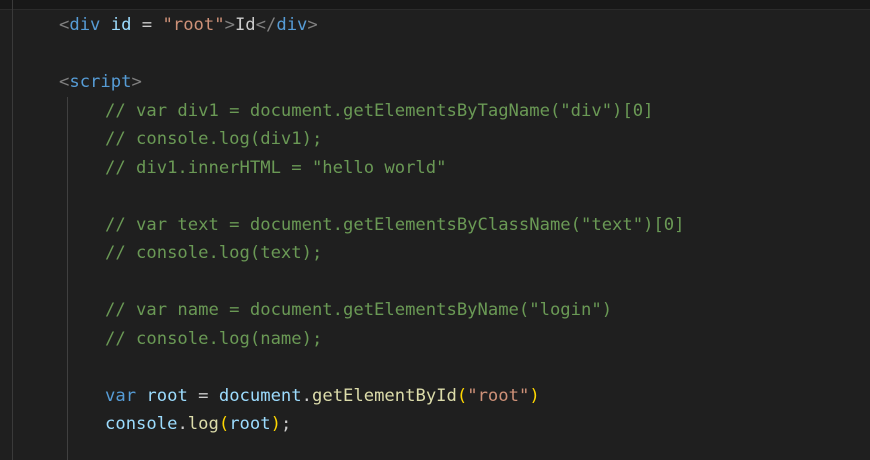  Describe the element at coordinates (260, 395) in the screenshot. I see `object-document: document` at that location.